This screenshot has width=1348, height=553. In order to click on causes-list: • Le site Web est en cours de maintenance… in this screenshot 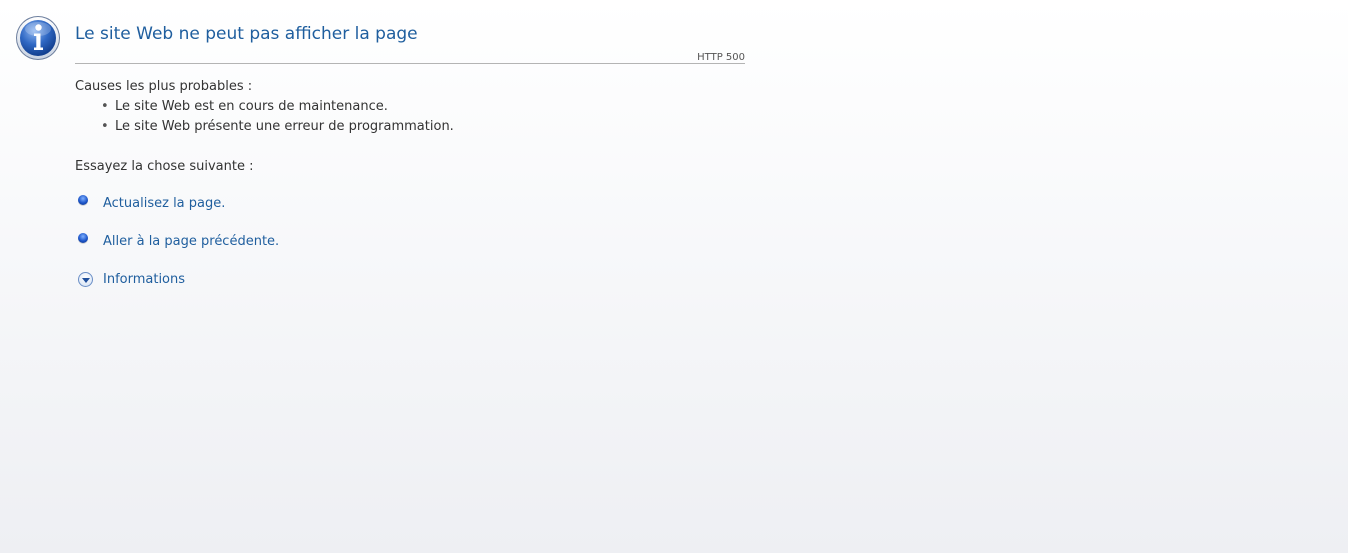, I will do `click(277, 119)`.